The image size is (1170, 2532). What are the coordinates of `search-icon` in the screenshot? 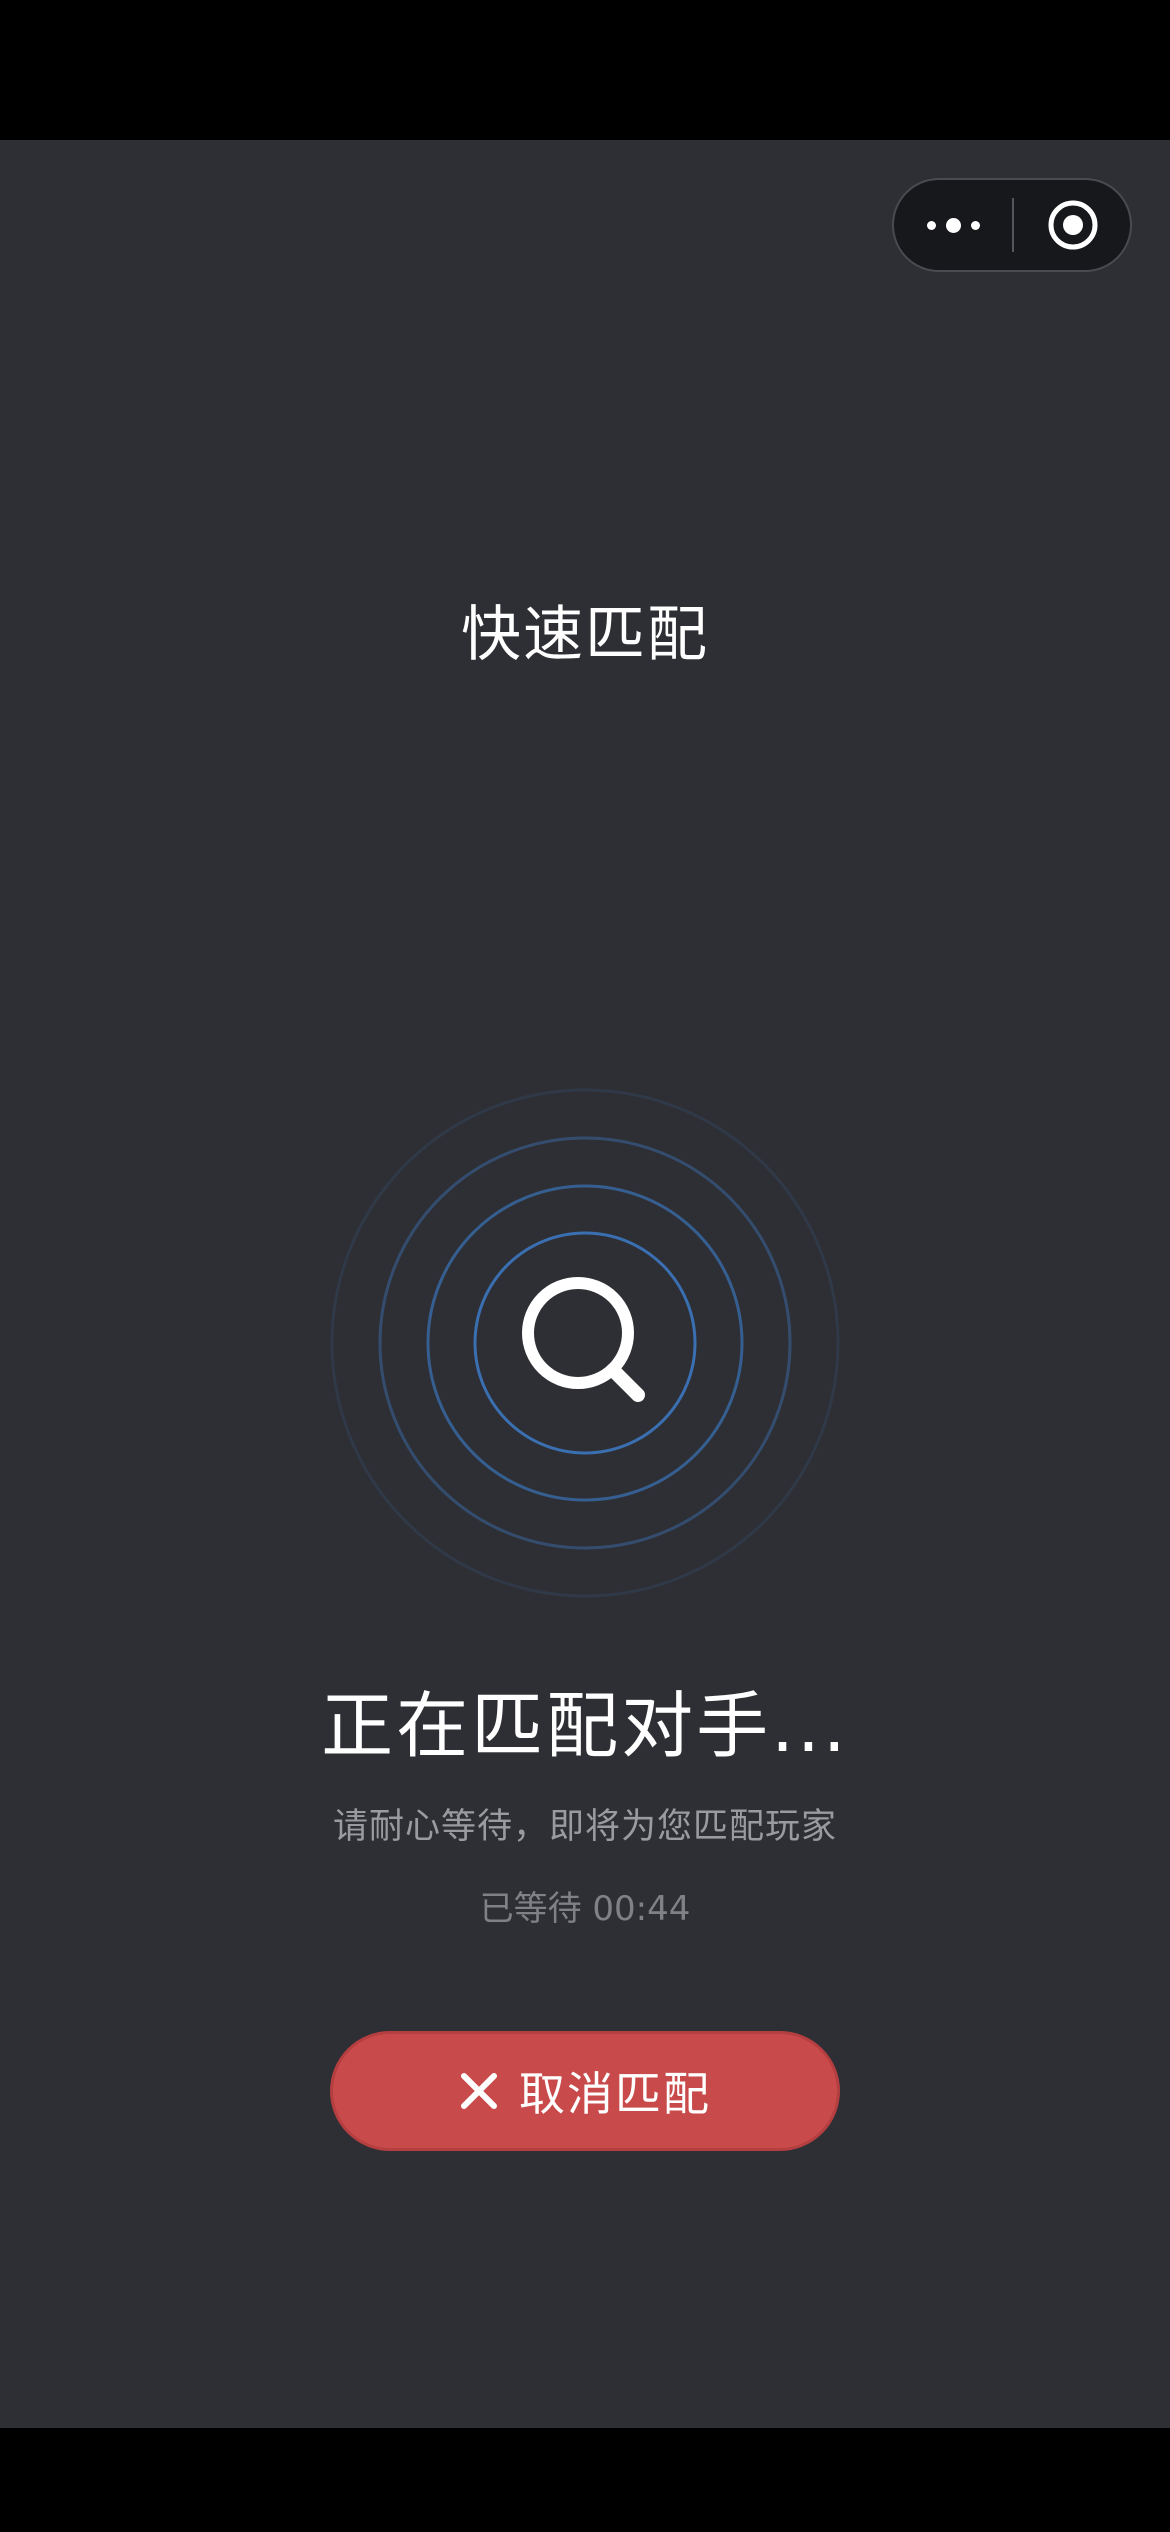 It's located at (583, 1339).